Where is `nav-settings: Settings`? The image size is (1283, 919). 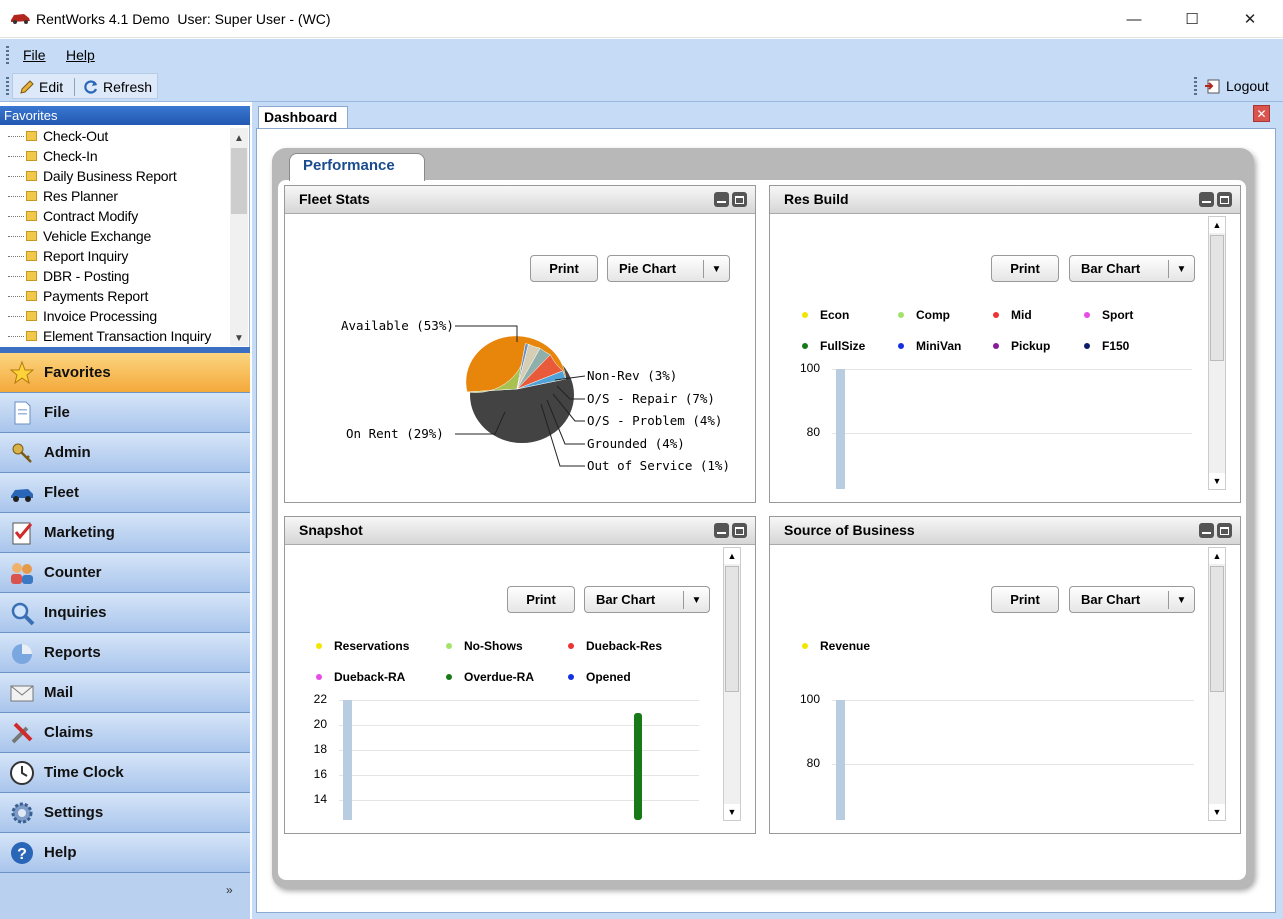 nav-settings: Settings is located at coordinates (125, 813).